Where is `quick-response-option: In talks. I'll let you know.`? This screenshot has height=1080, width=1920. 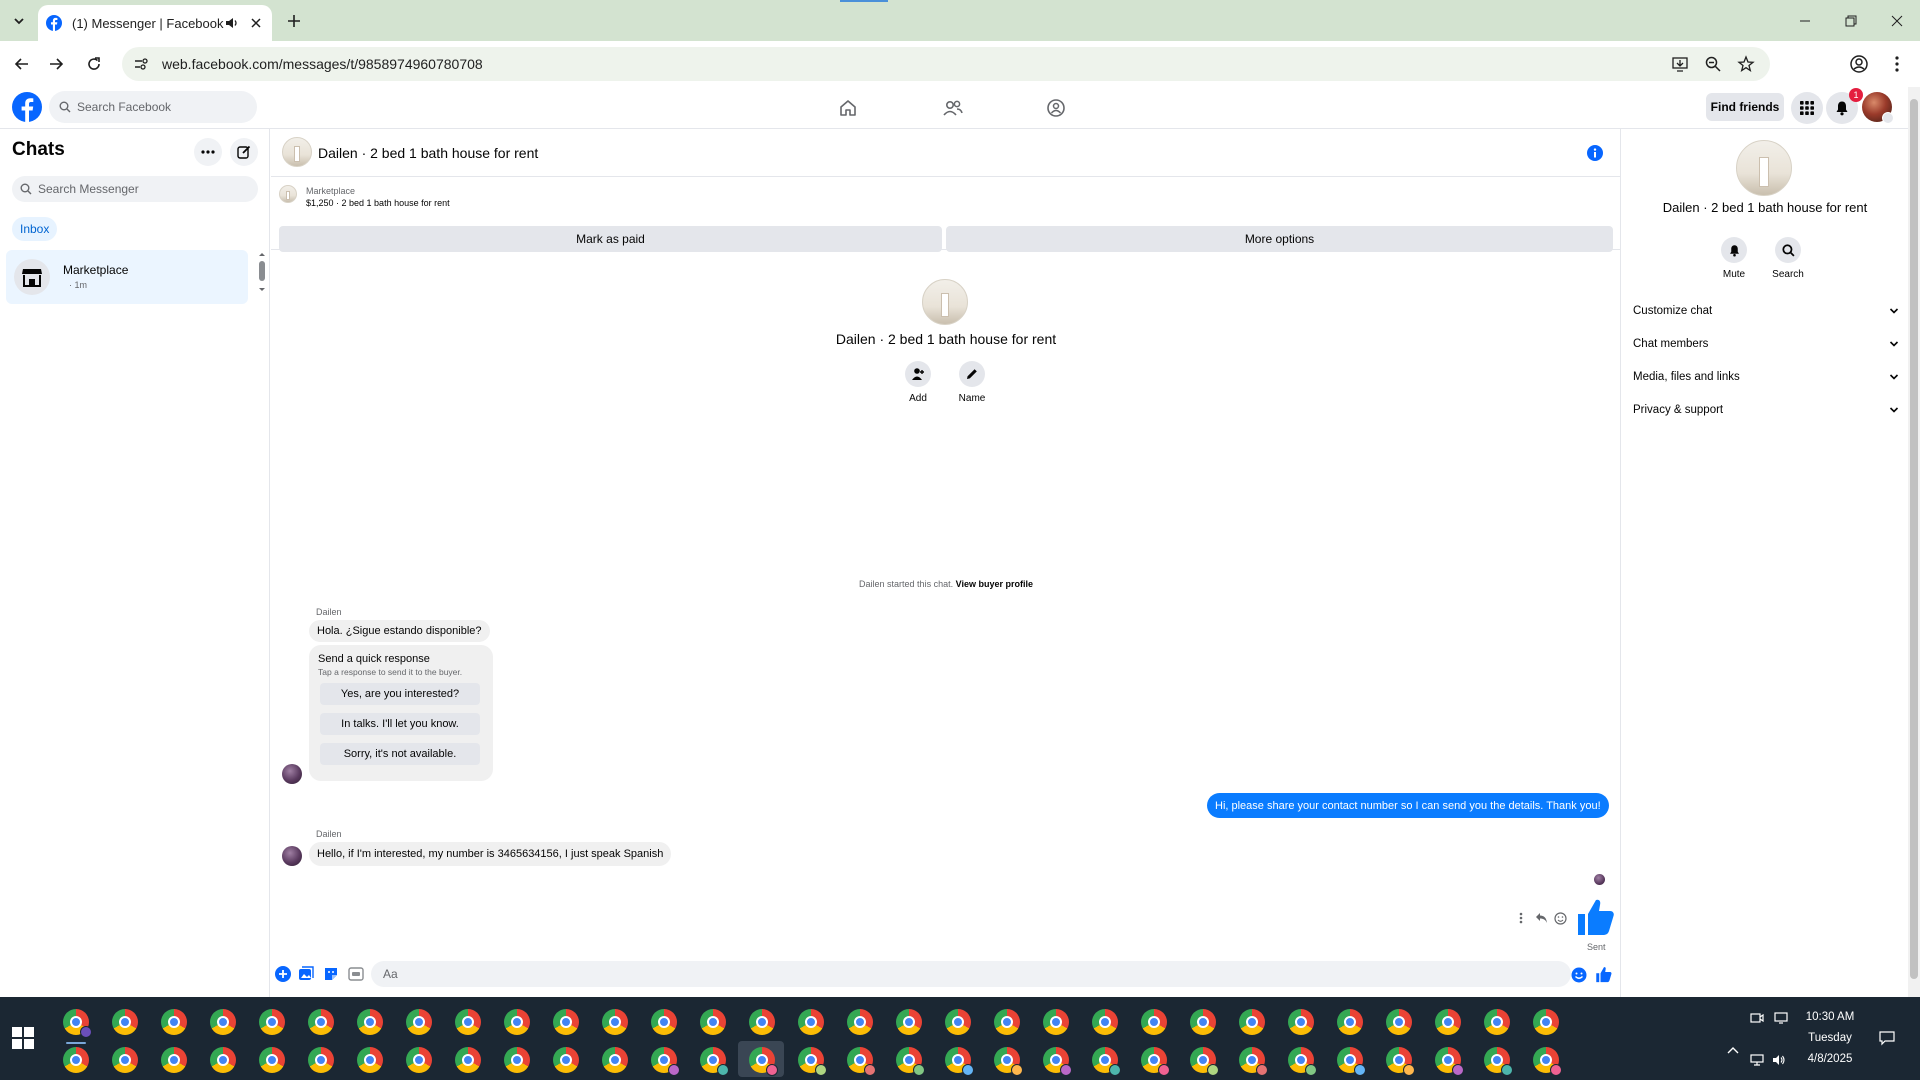 quick-response-option: In talks. I'll let you know. is located at coordinates (400, 724).